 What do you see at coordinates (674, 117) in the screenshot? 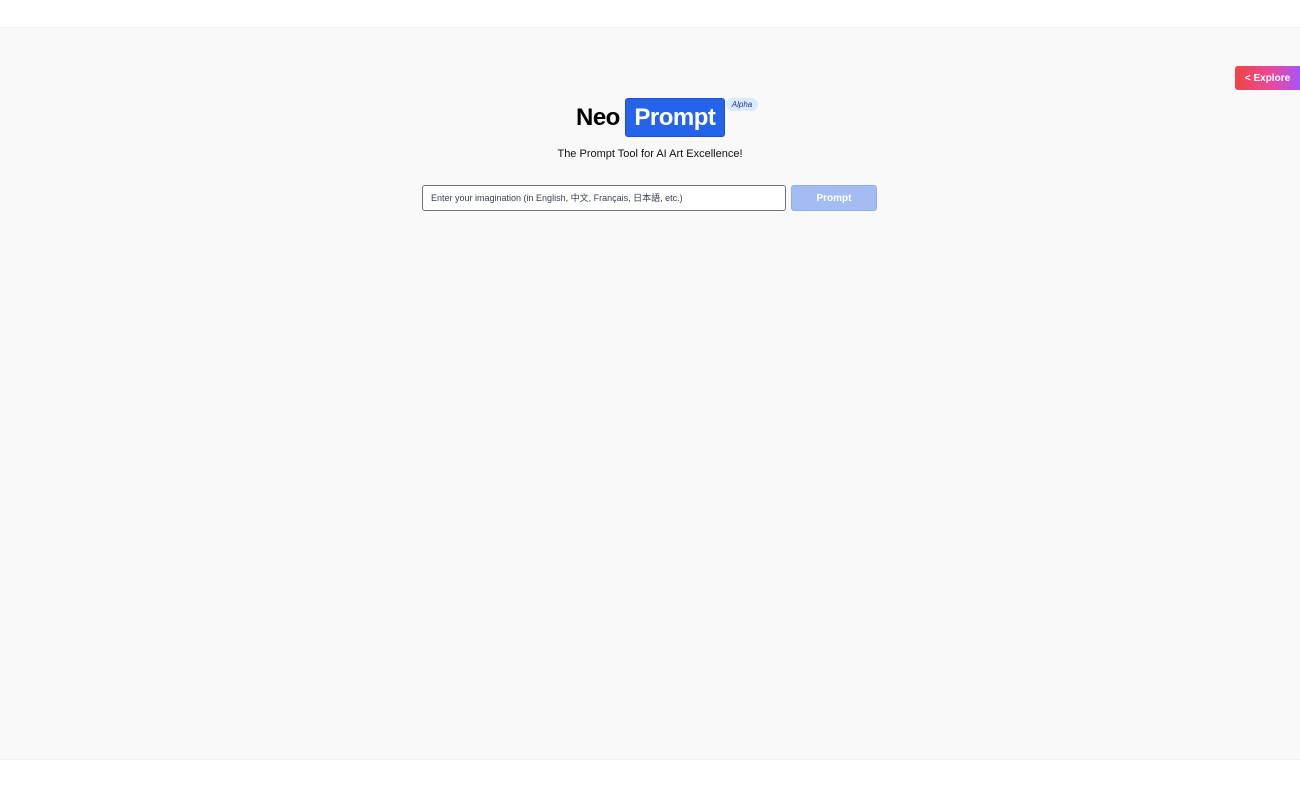
I see `logo-prompt-box: Prompt` at bounding box center [674, 117].